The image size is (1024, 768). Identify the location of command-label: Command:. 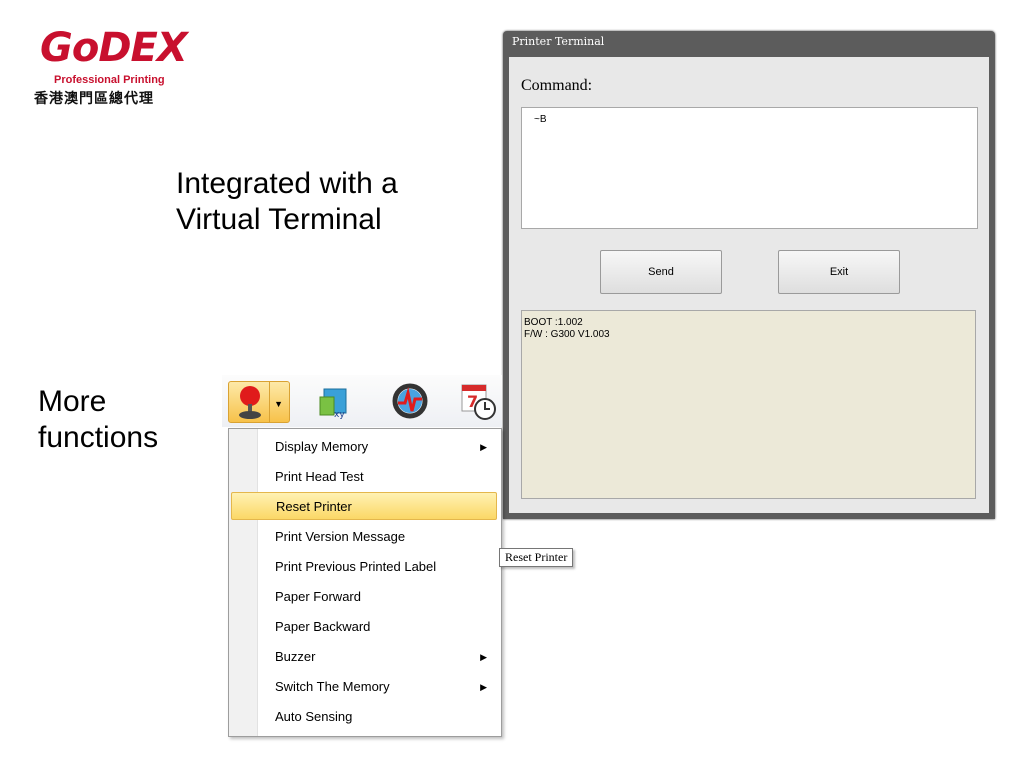
(557, 85).